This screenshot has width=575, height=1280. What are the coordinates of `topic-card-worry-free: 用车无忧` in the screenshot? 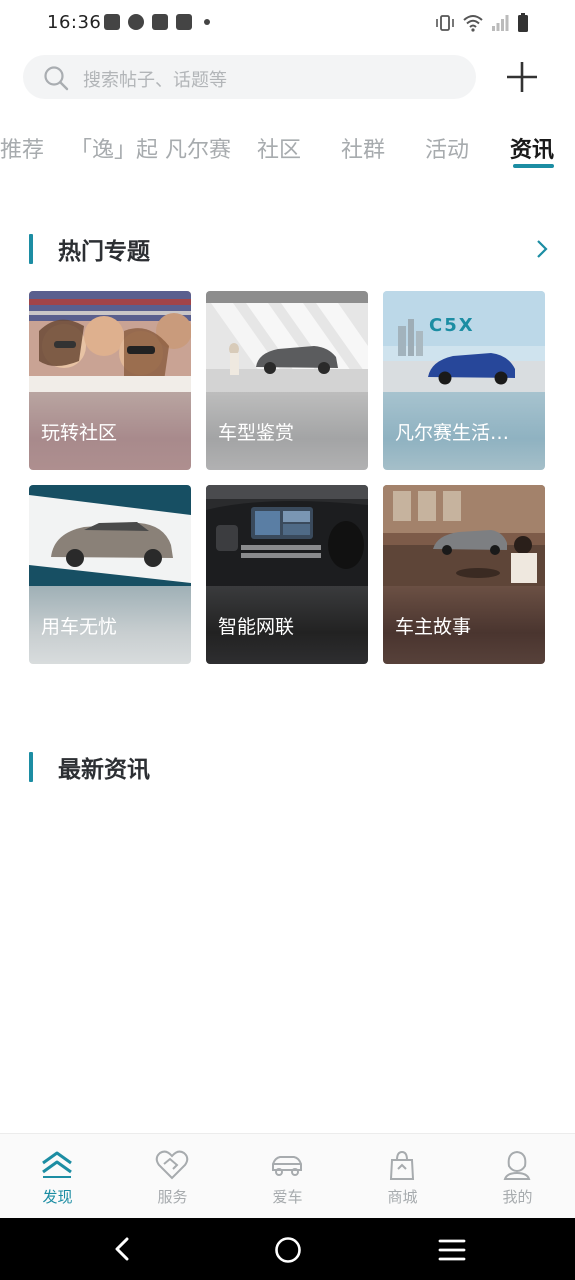 It's located at (110, 574).